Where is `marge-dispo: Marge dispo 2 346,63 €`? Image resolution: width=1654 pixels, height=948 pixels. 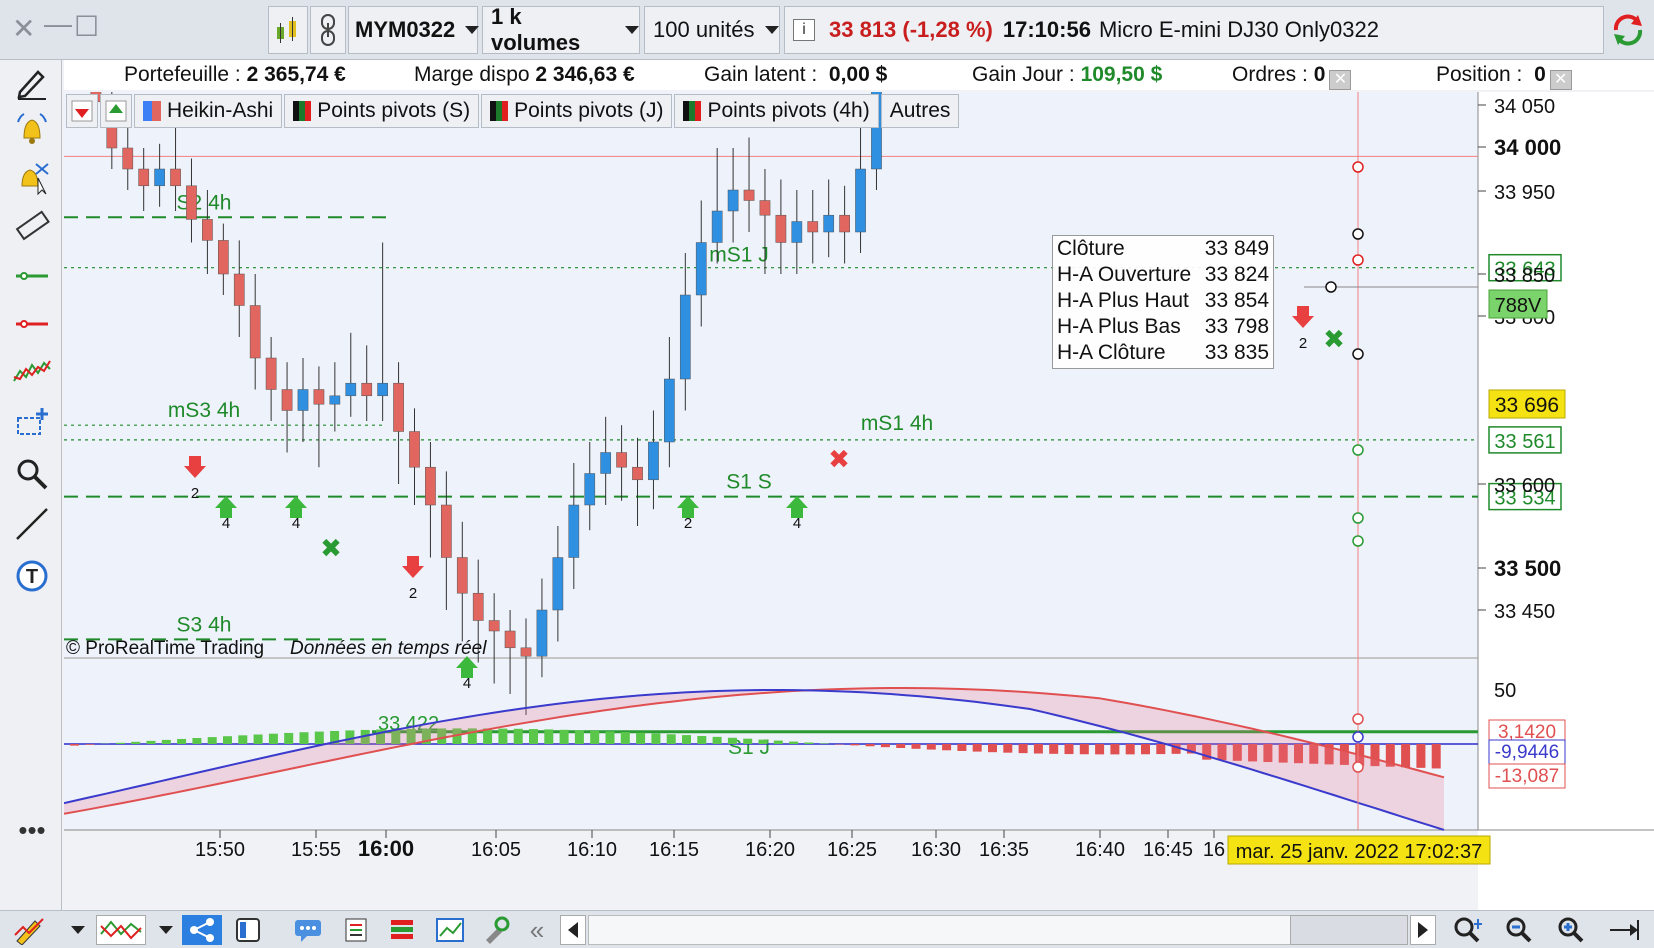
marge-dispo: Marge dispo 2 346,63 € is located at coordinates (524, 75).